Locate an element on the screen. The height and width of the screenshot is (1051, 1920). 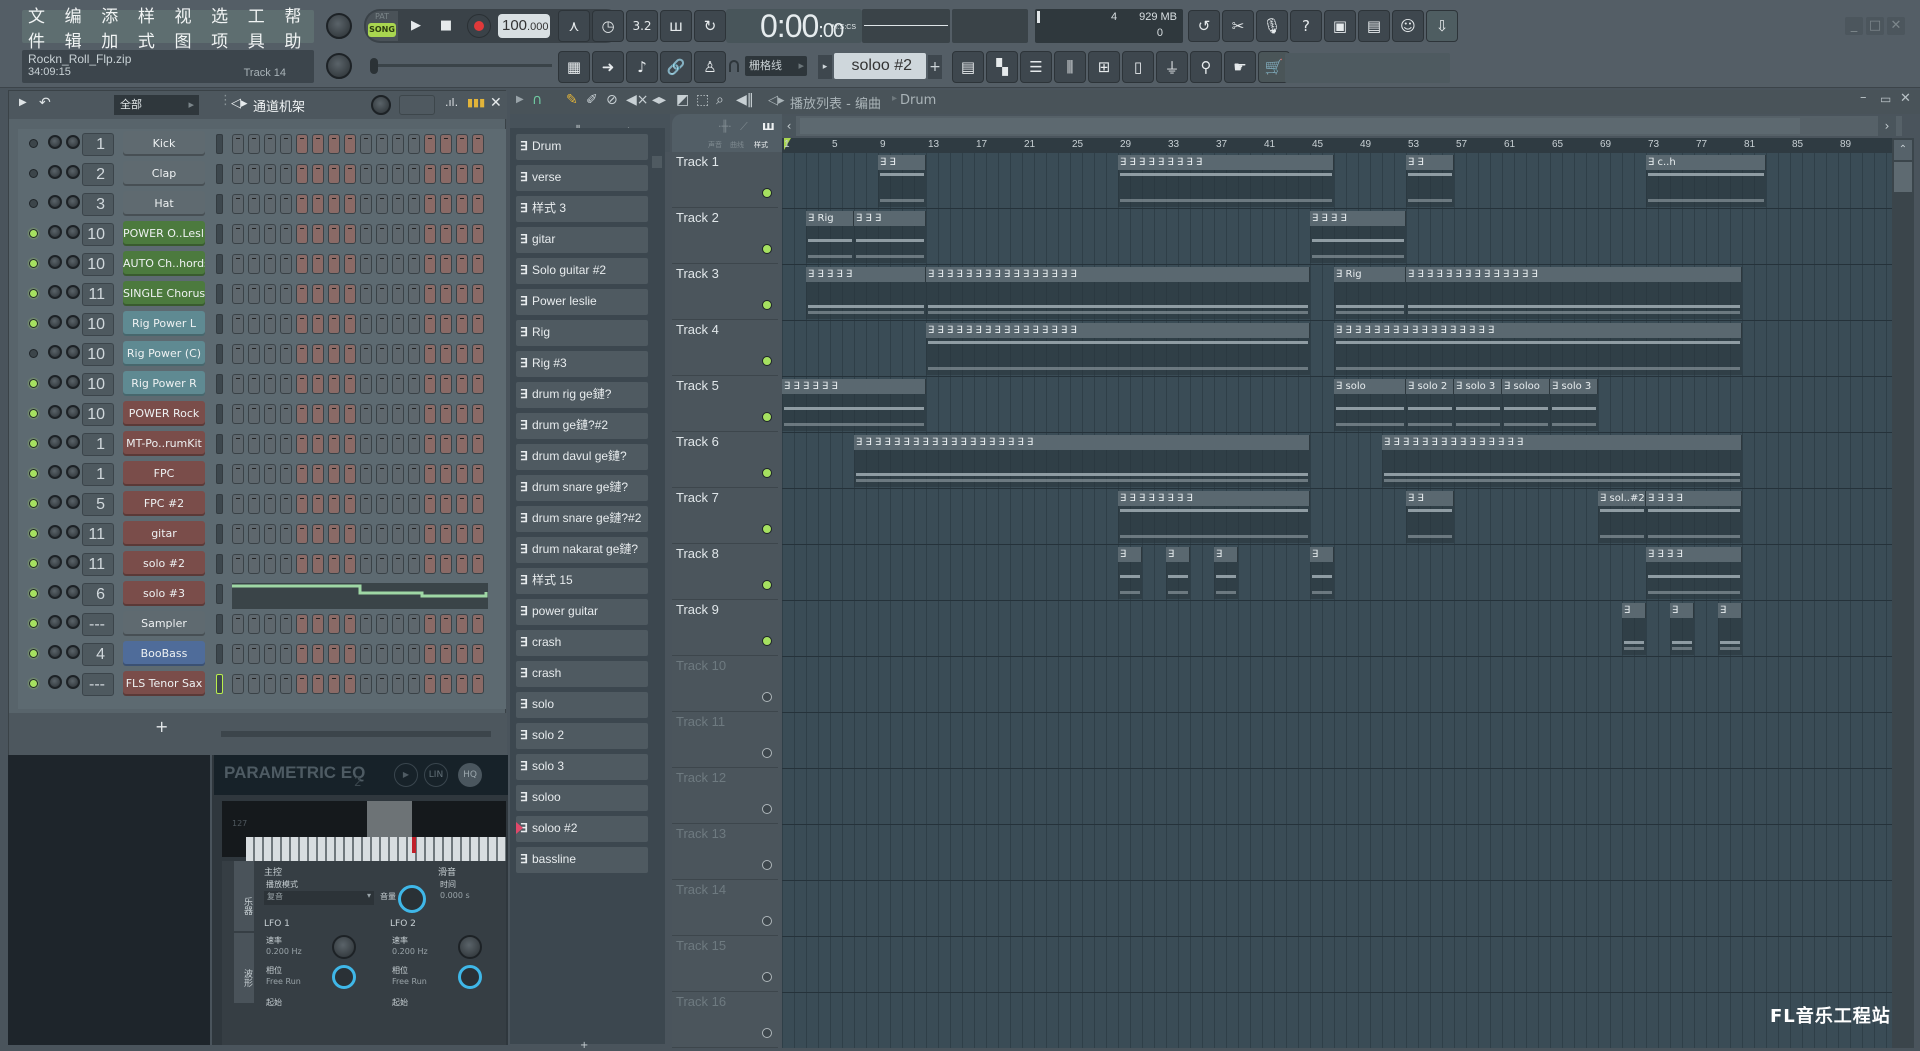
help-button: ? is located at coordinates (1306, 26).